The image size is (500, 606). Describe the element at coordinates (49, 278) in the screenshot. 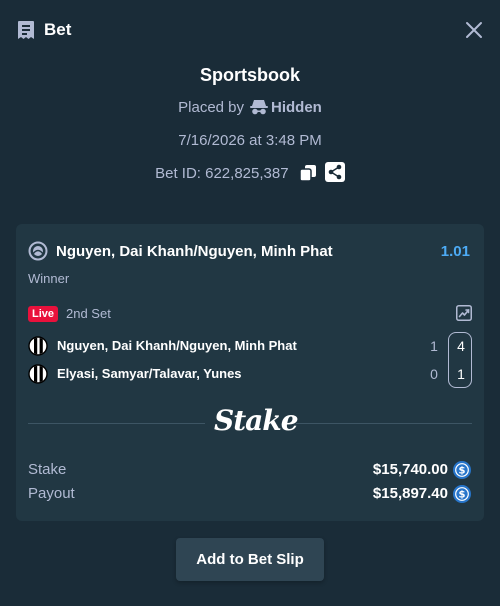

I see `market-name: Winner` at that location.